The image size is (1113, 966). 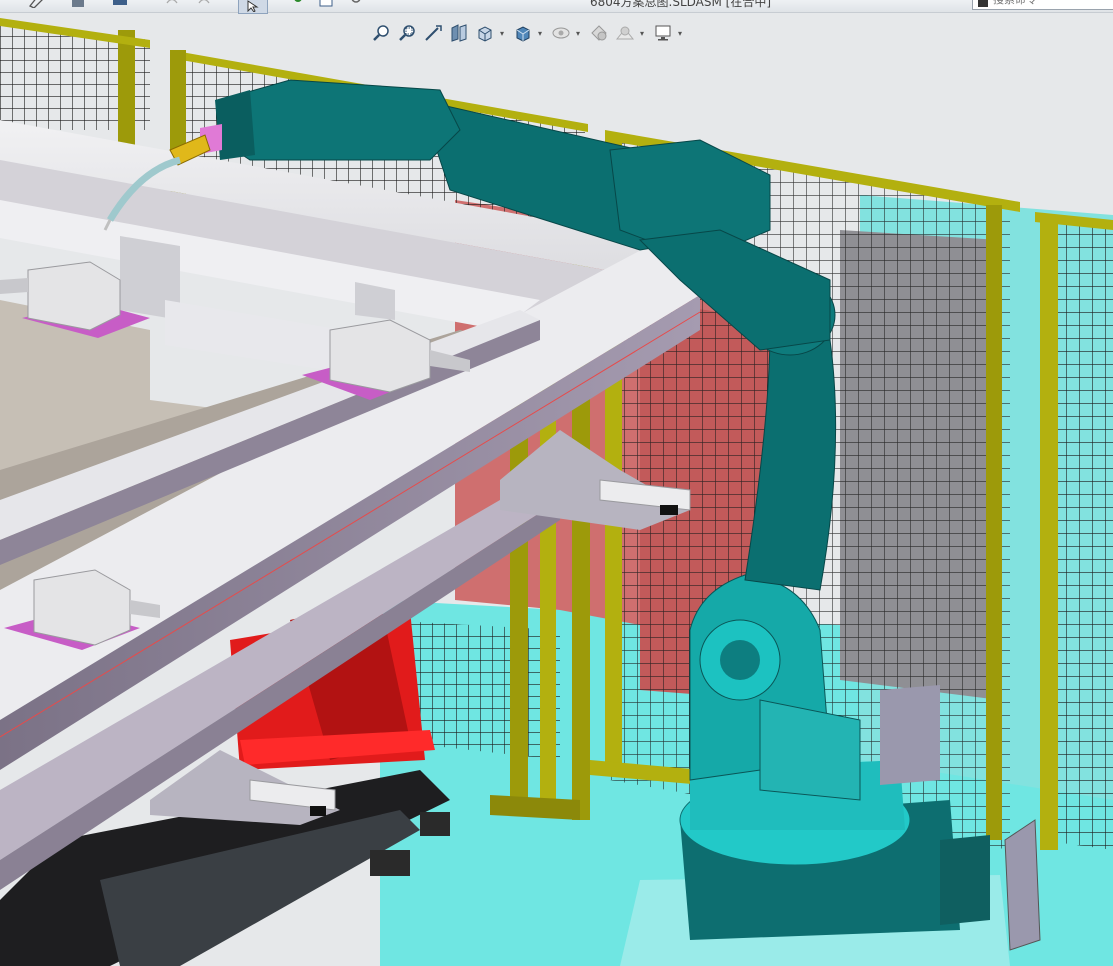 I want to click on select-icon, so click(x=253, y=8).